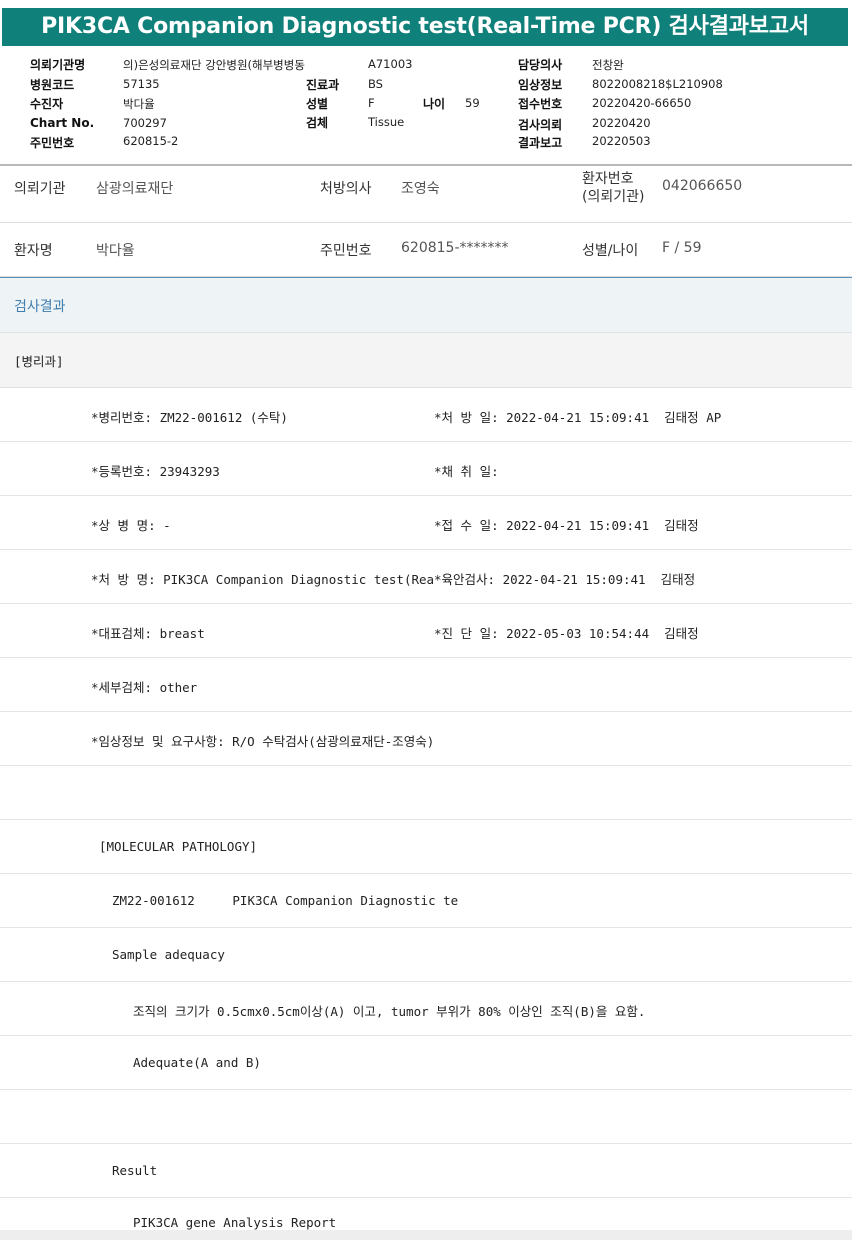 Image resolution: width=852 pixels, height=1240 pixels. Describe the element at coordinates (155, 471) in the screenshot. I see `registration-number: *등록번호: 23943293` at that location.